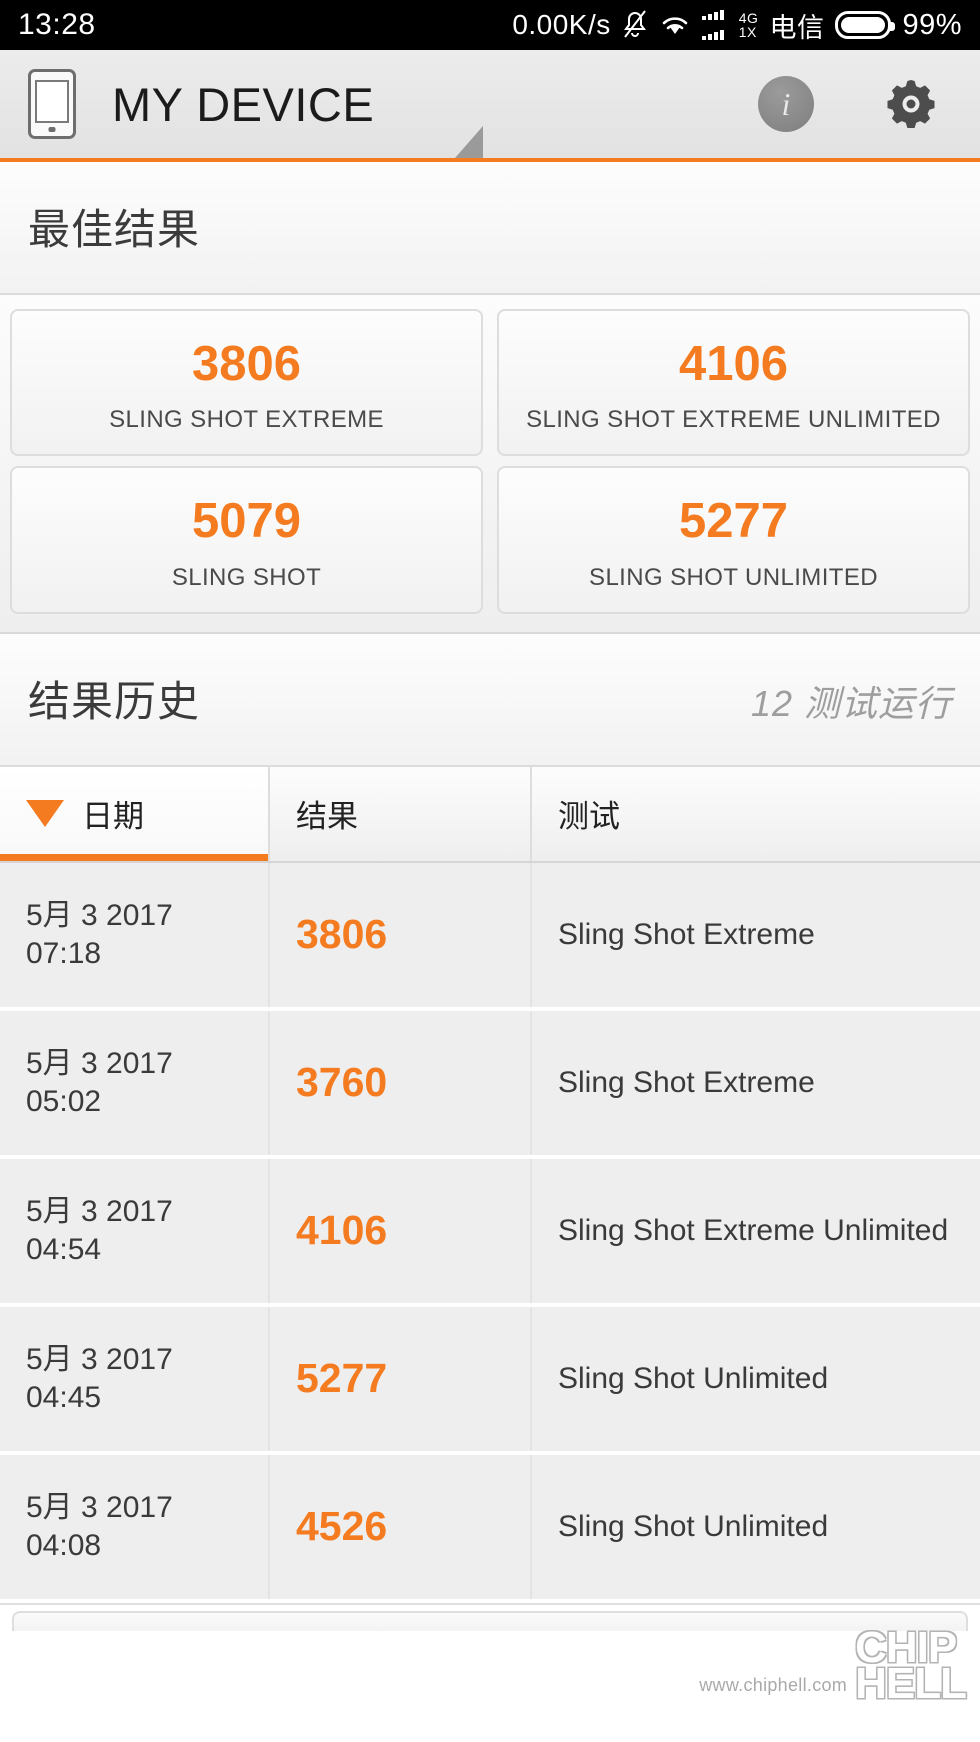 The width and height of the screenshot is (980, 1742). What do you see at coordinates (635, 25) in the screenshot?
I see `bell-muted-icon` at bounding box center [635, 25].